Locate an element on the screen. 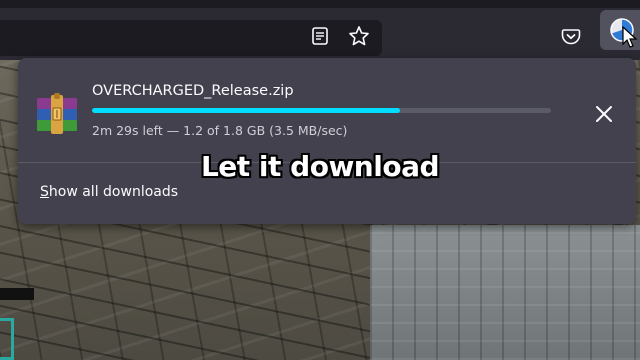 This screenshot has width=640, height=360. close-icon is located at coordinates (604, 114).